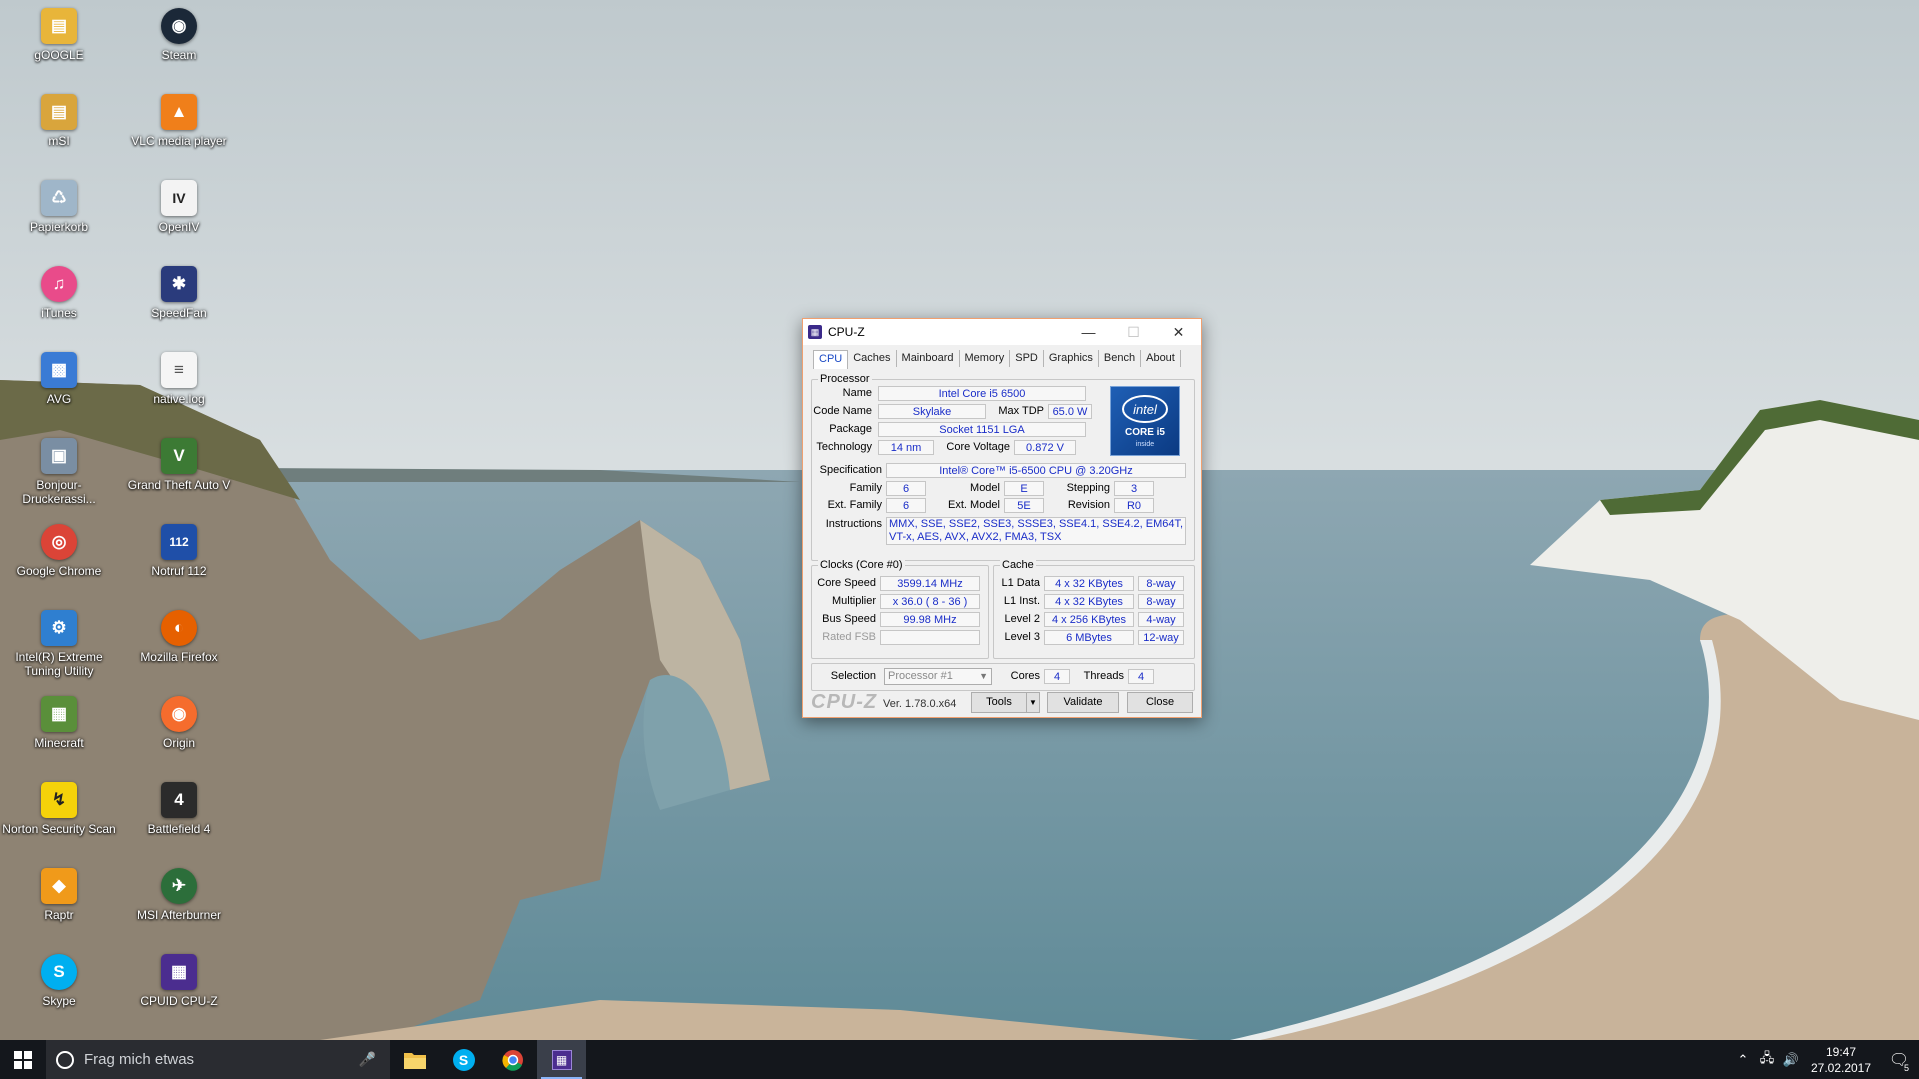  I want to click on group-title: Clocks (Core #0), so click(861, 565).